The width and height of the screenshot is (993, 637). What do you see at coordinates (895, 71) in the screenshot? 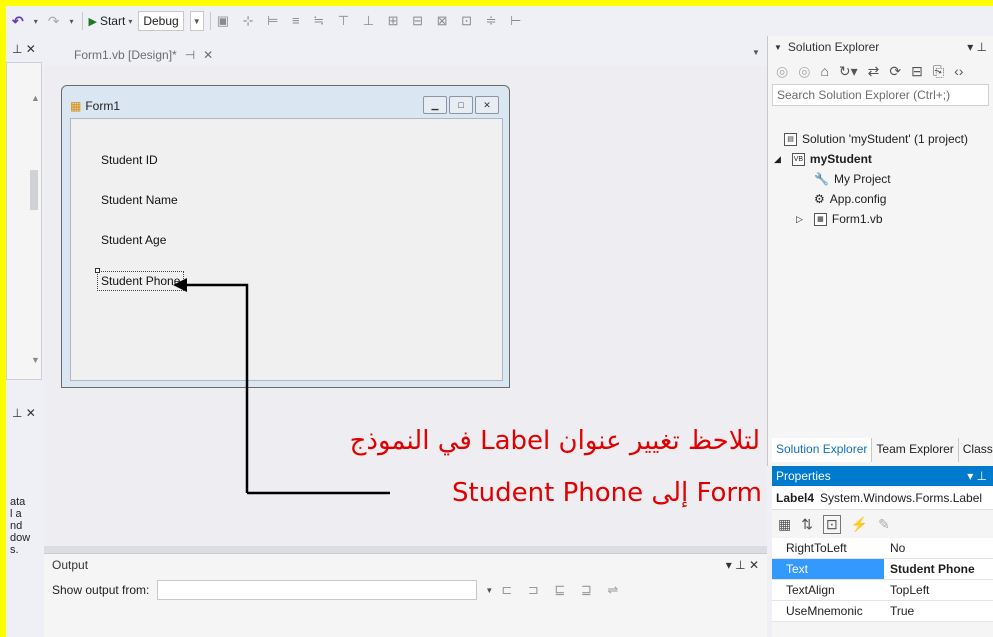
I see `refresh-icon: ⟳` at bounding box center [895, 71].